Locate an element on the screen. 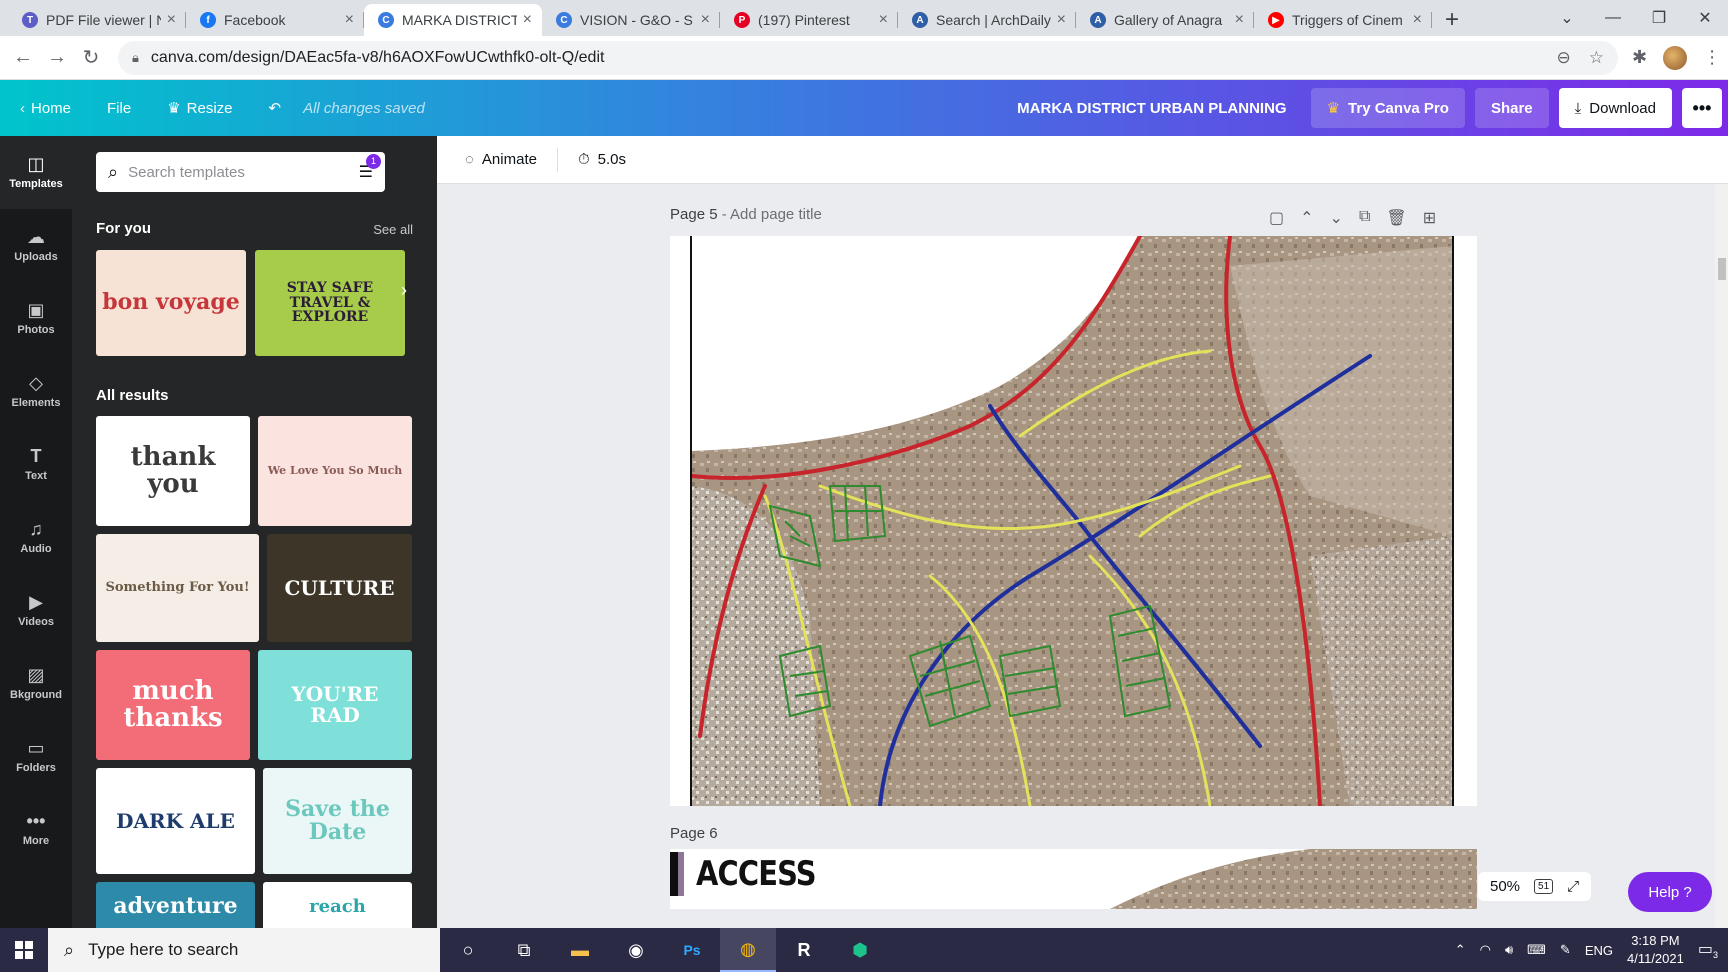  chrome-icon: ◍ is located at coordinates (748, 950).